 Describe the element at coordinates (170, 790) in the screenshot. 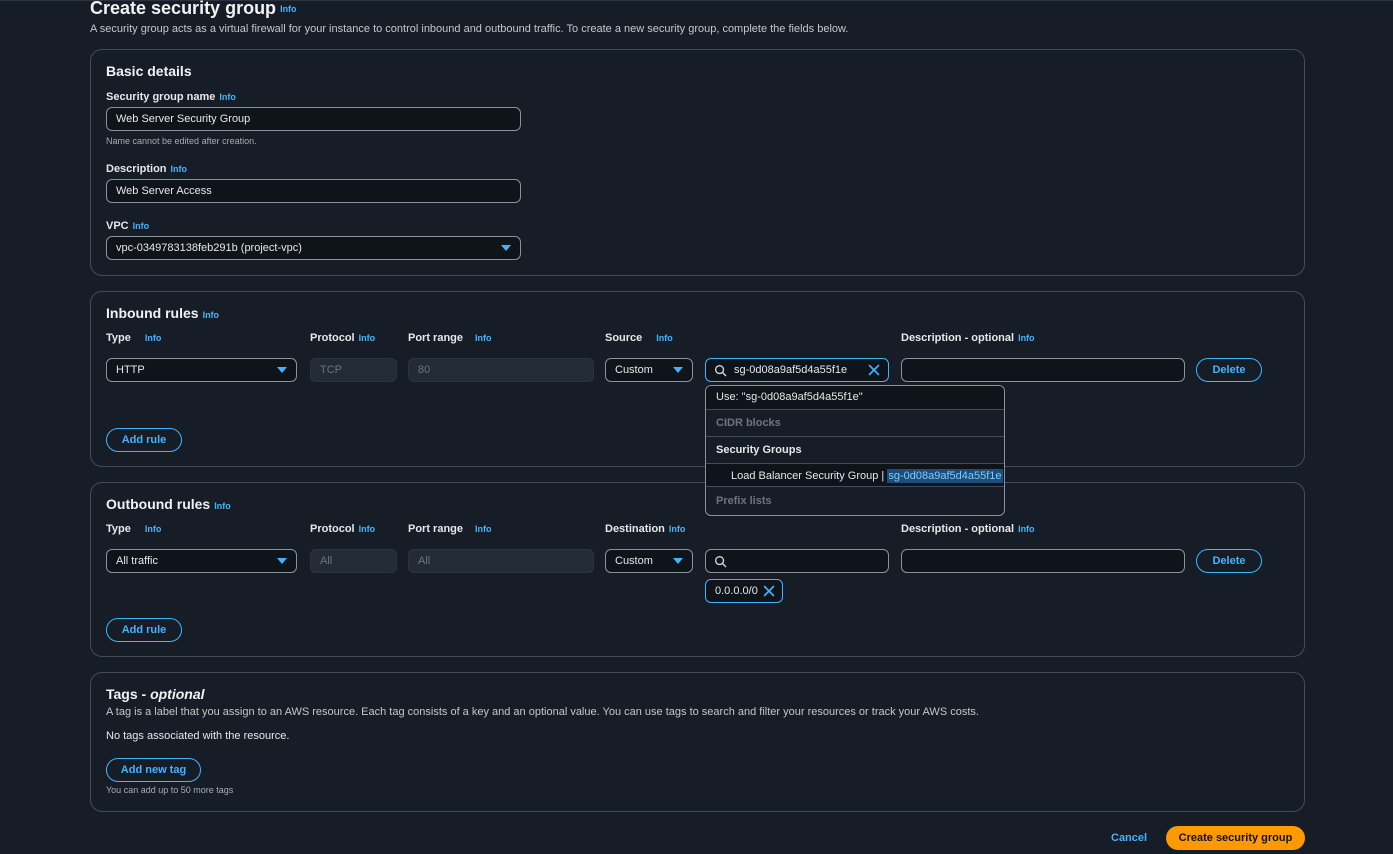

I see `tag-limit-hint: You can add up to 50 more tags` at that location.